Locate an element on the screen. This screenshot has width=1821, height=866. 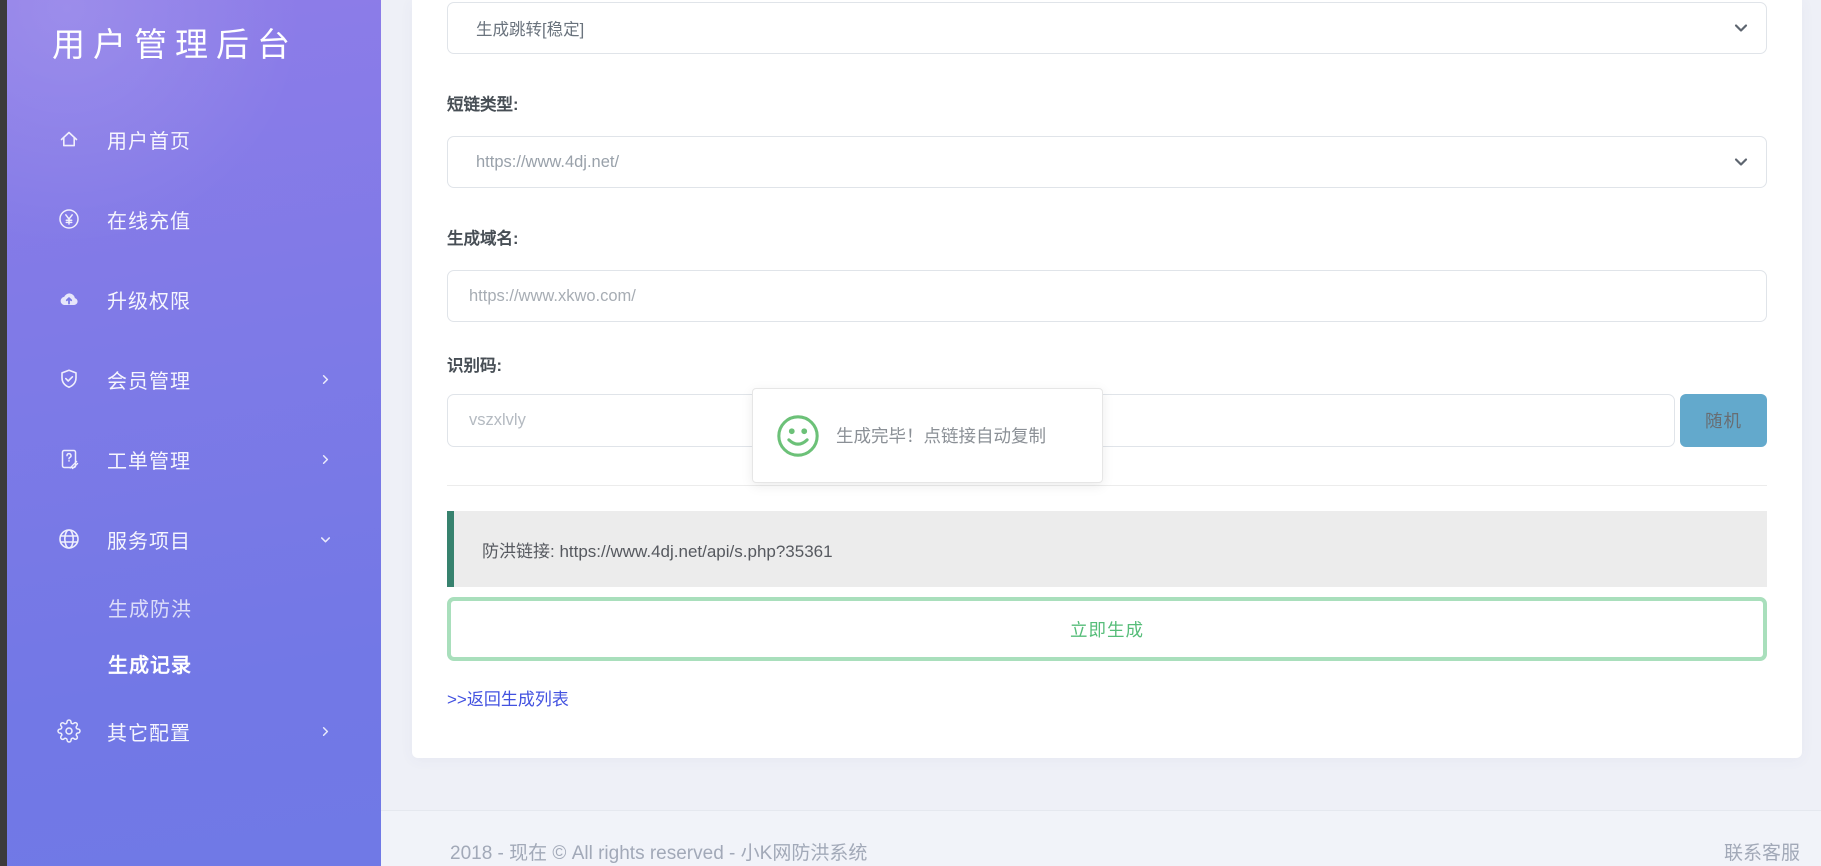
sidebar-item-workorders: 工单管理 is located at coordinates (194, 459).